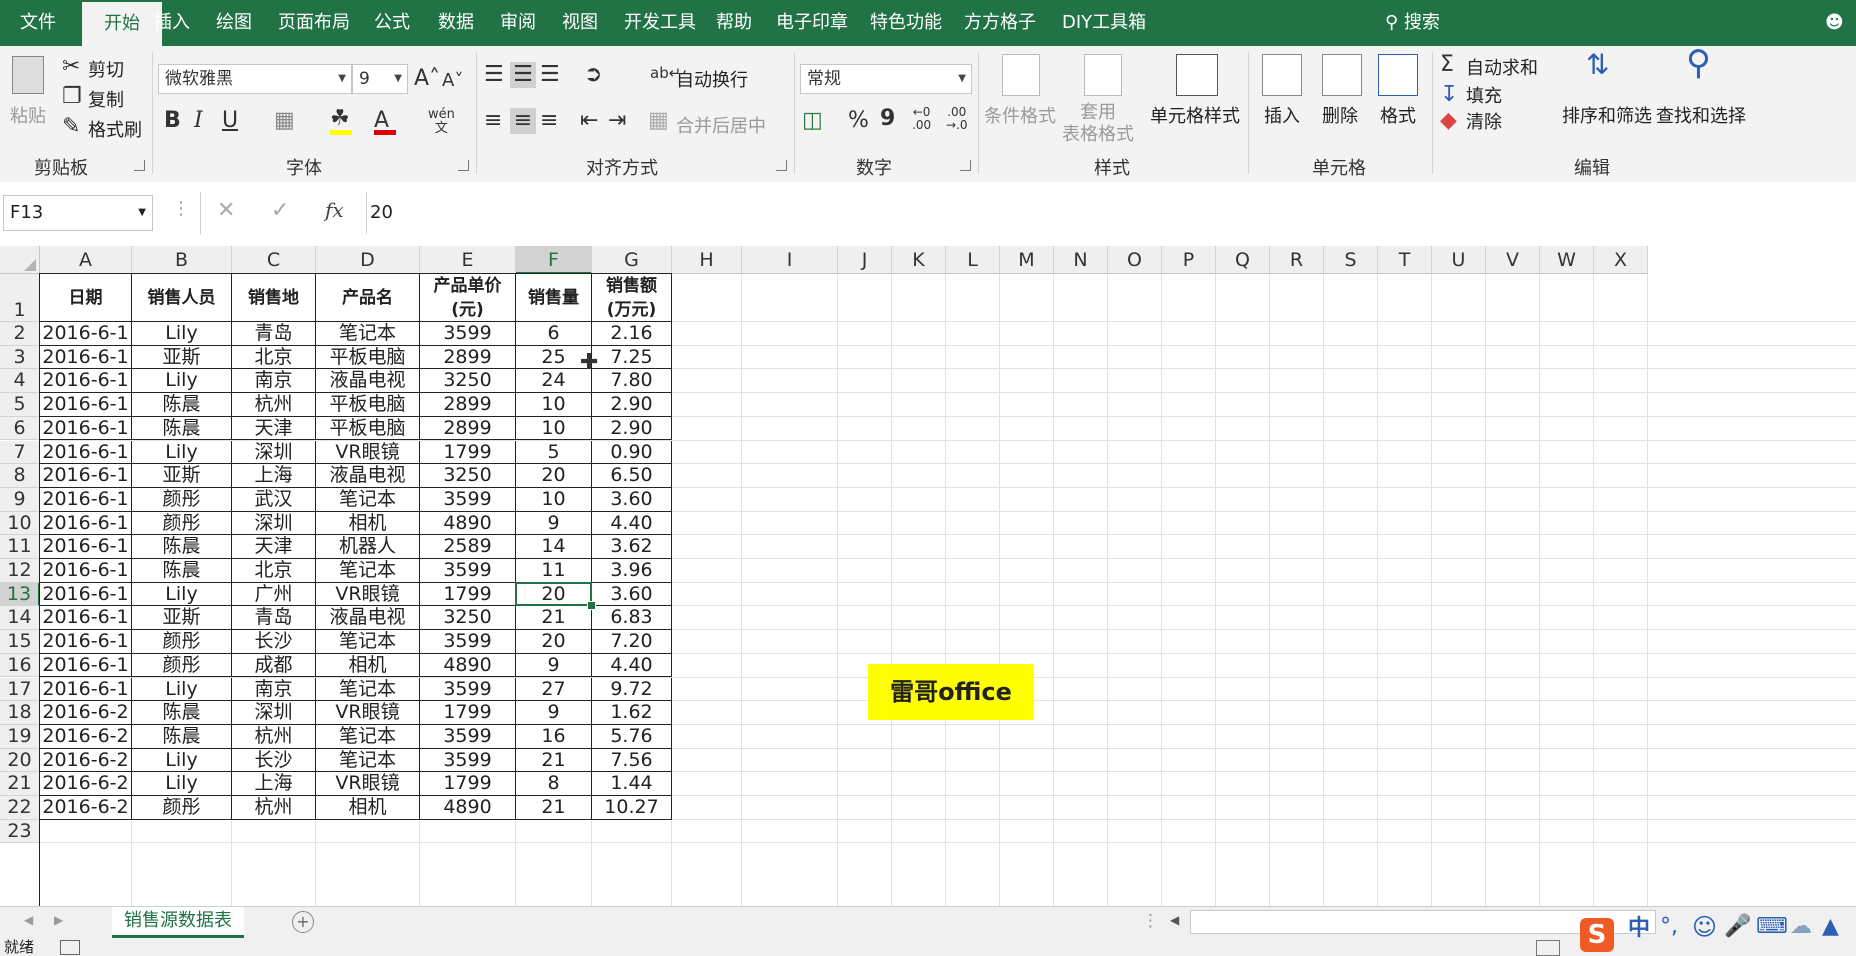 The width and height of the screenshot is (1856, 956). What do you see at coordinates (554, 405) in the screenshot?
I see `table-cell: 10` at bounding box center [554, 405].